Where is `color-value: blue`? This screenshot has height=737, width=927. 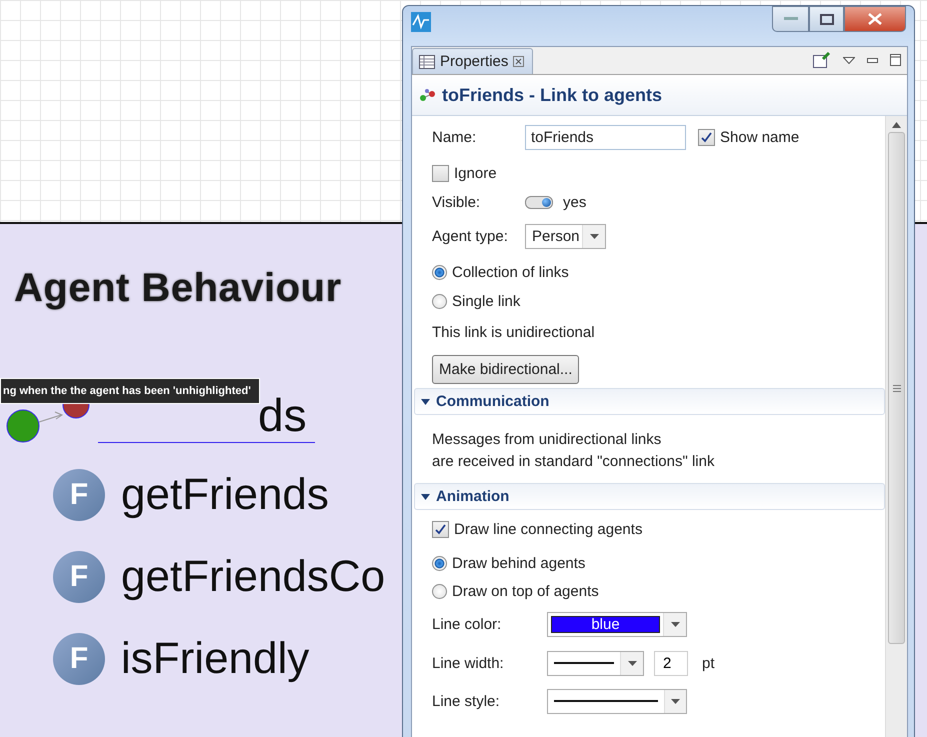 color-value: blue is located at coordinates (605, 624).